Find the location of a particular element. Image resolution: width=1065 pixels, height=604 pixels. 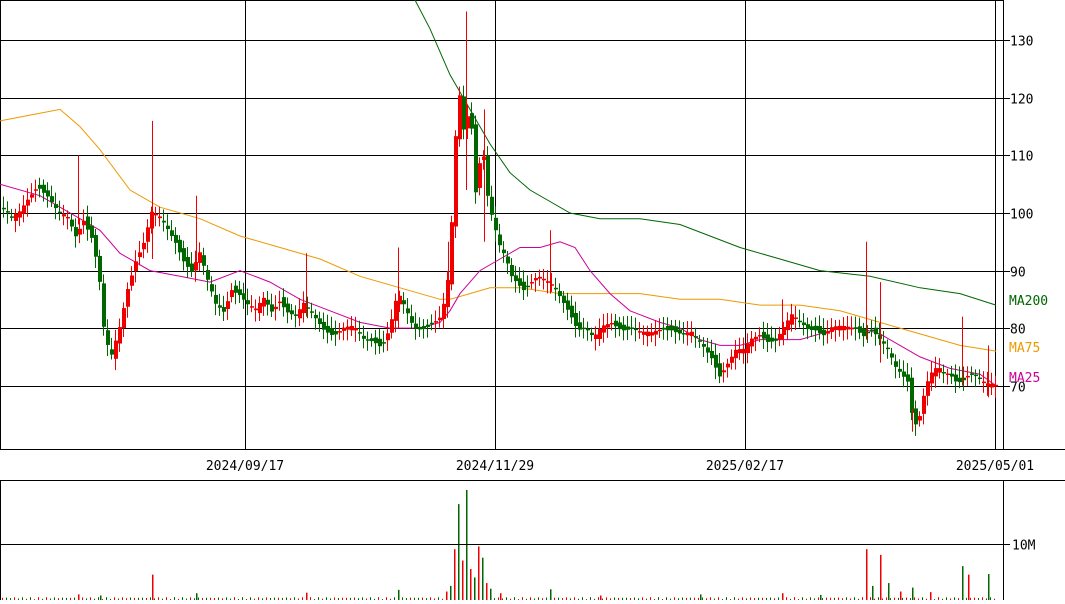

legend-ma75: MA75 is located at coordinates (1024, 348).